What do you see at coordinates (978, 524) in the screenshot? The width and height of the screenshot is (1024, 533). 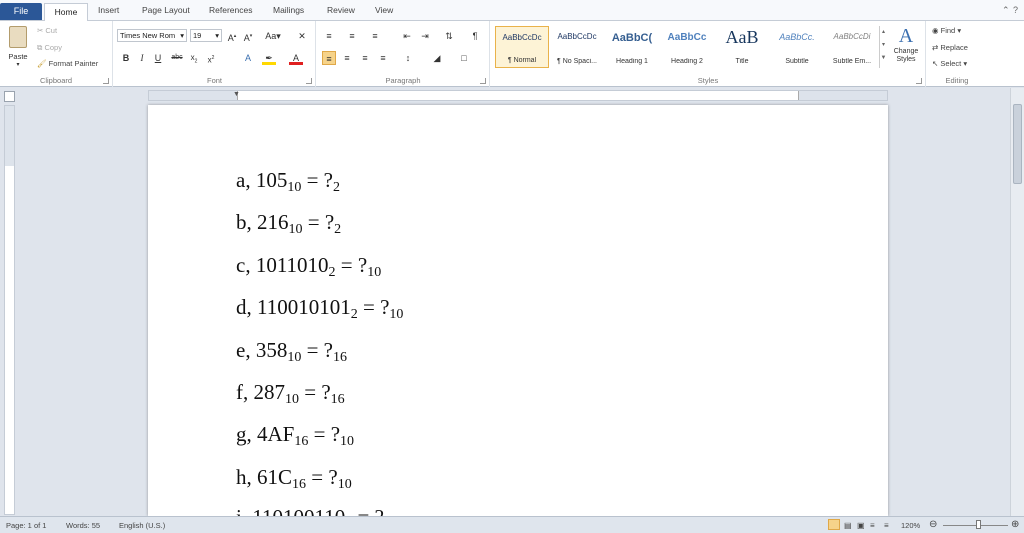 I see `zoom-slider-thumb` at bounding box center [978, 524].